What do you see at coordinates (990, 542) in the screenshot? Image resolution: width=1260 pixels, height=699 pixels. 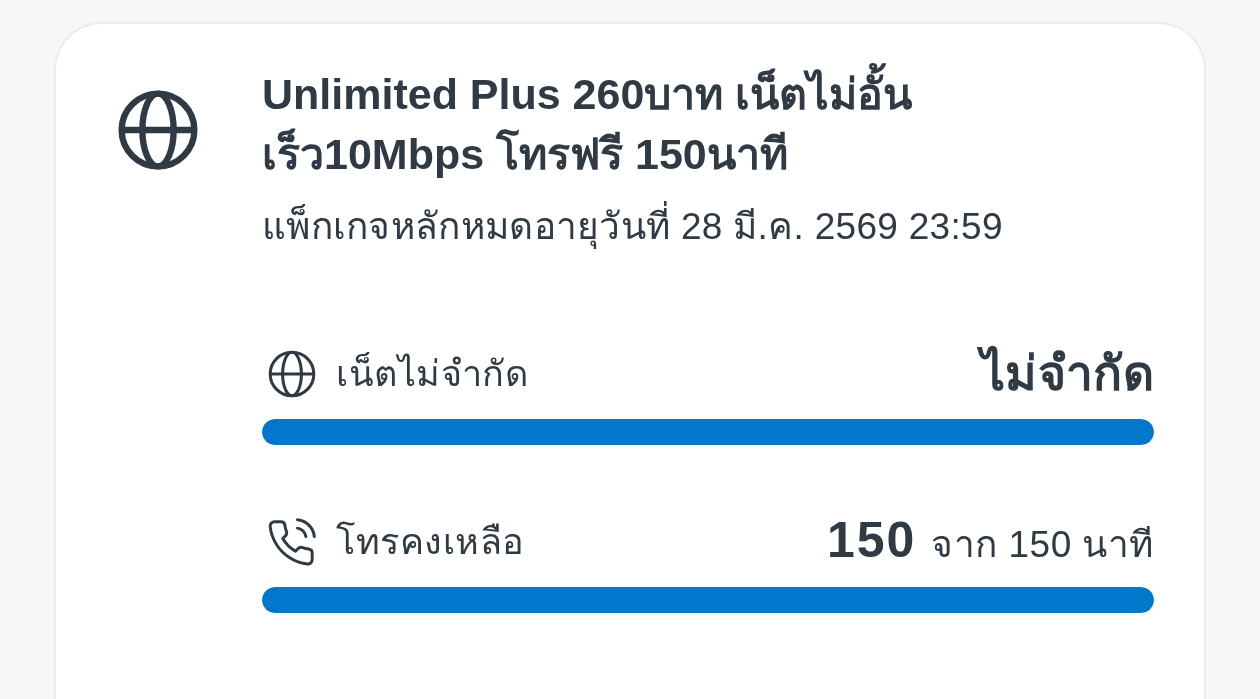 I see `usage-amount: 150 จาก 150 นาที` at bounding box center [990, 542].